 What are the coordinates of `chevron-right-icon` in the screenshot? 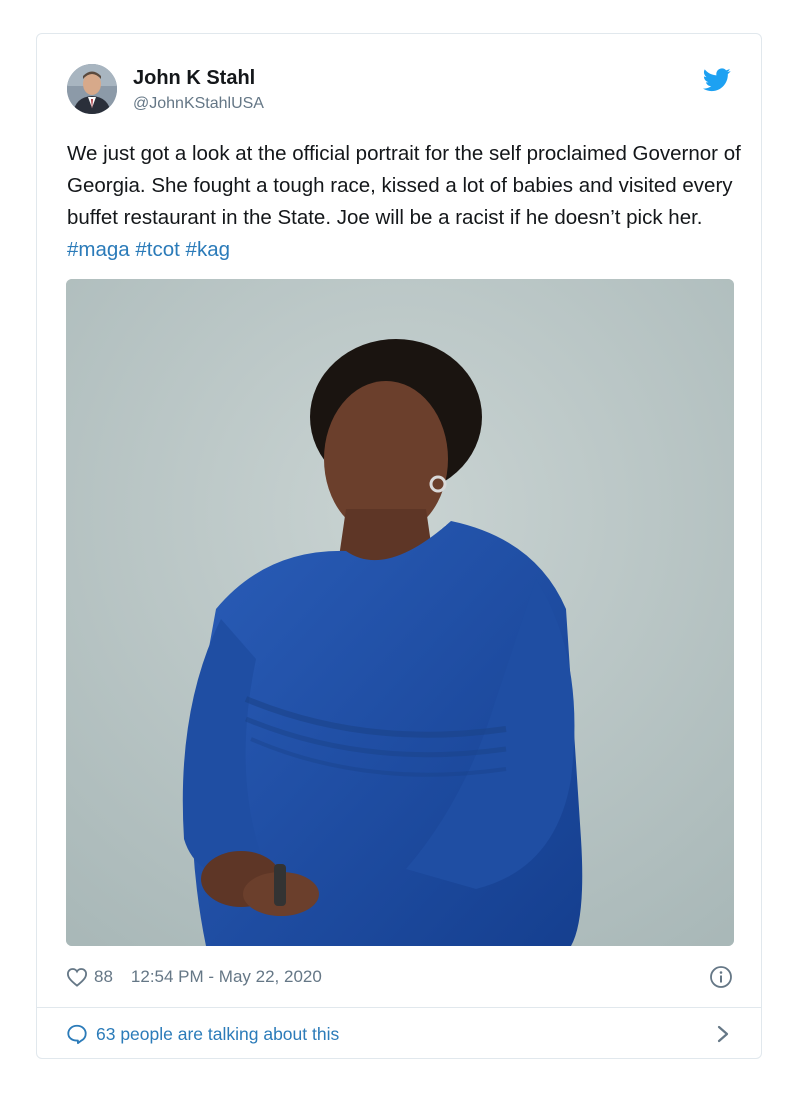 It's located at (723, 1034).